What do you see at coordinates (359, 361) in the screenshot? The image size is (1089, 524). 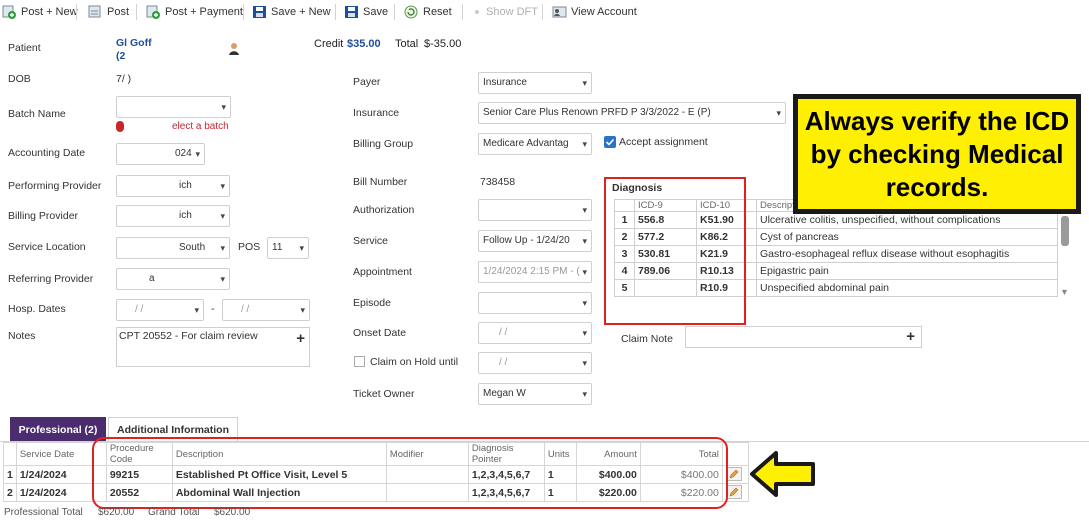 I see `claim-hold-checkbox` at bounding box center [359, 361].